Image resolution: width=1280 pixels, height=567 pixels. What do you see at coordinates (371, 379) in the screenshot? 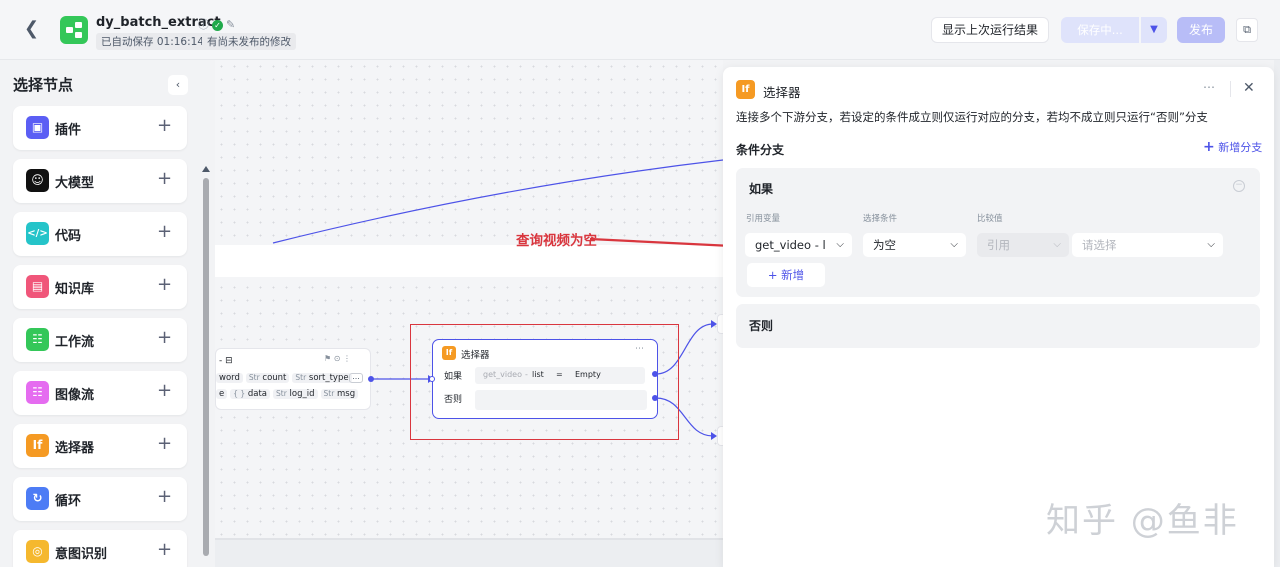
I see `output-port` at bounding box center [371, 379].